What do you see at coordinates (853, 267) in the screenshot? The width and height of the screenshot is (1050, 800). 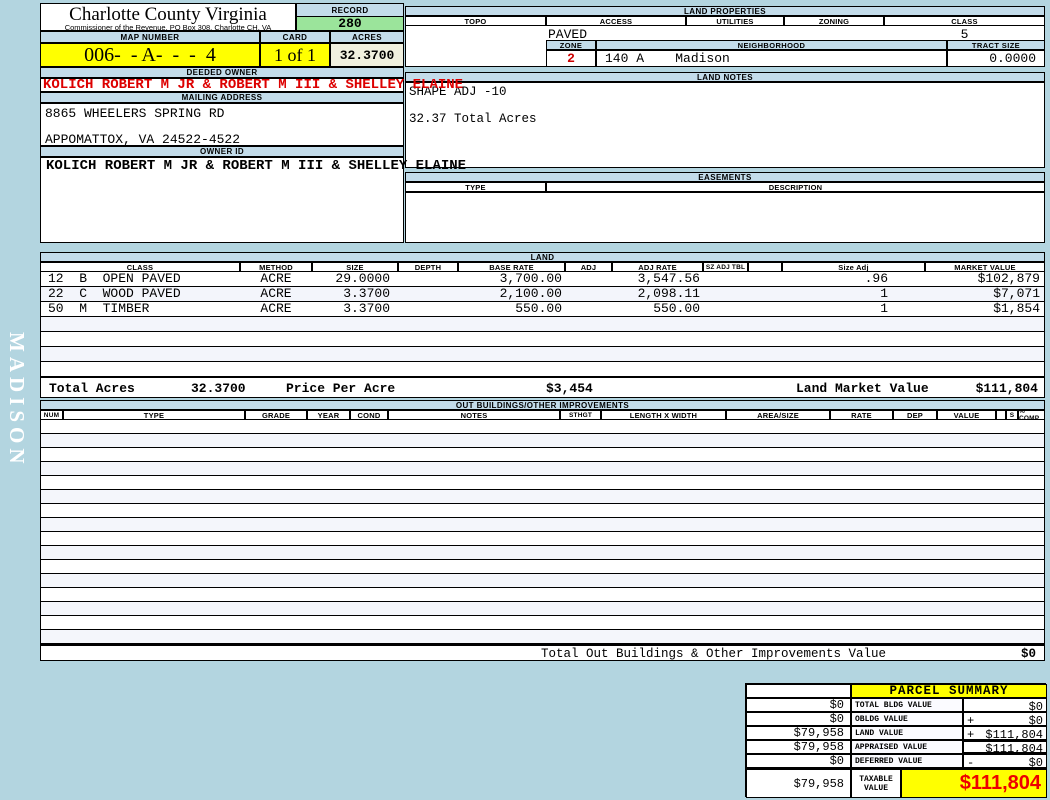 I see `col-land-size-adj: Size Adj` at bounding box center [853, 267].